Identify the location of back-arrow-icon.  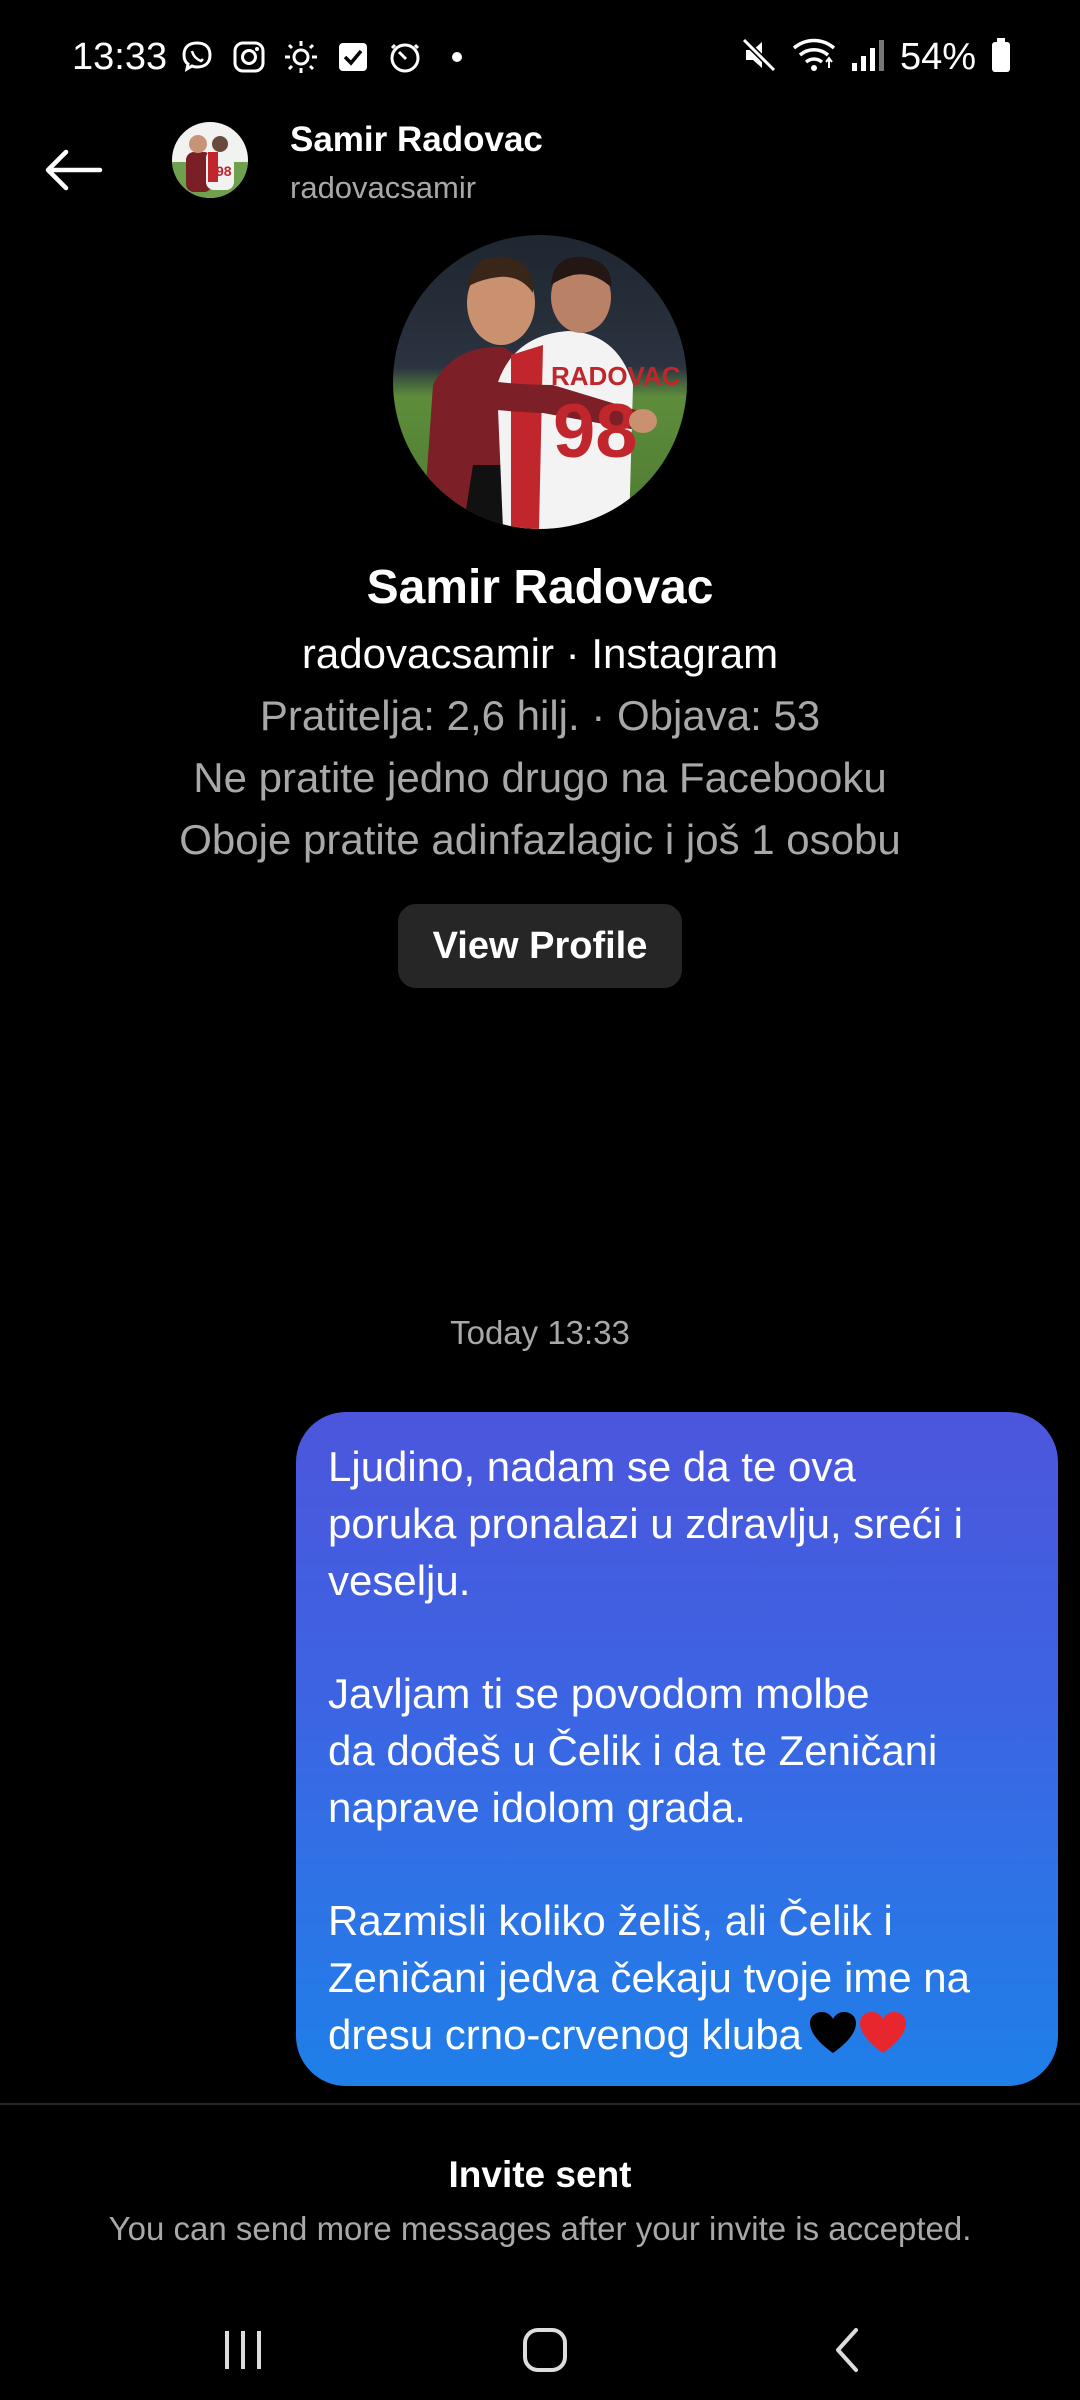
(74, 170).